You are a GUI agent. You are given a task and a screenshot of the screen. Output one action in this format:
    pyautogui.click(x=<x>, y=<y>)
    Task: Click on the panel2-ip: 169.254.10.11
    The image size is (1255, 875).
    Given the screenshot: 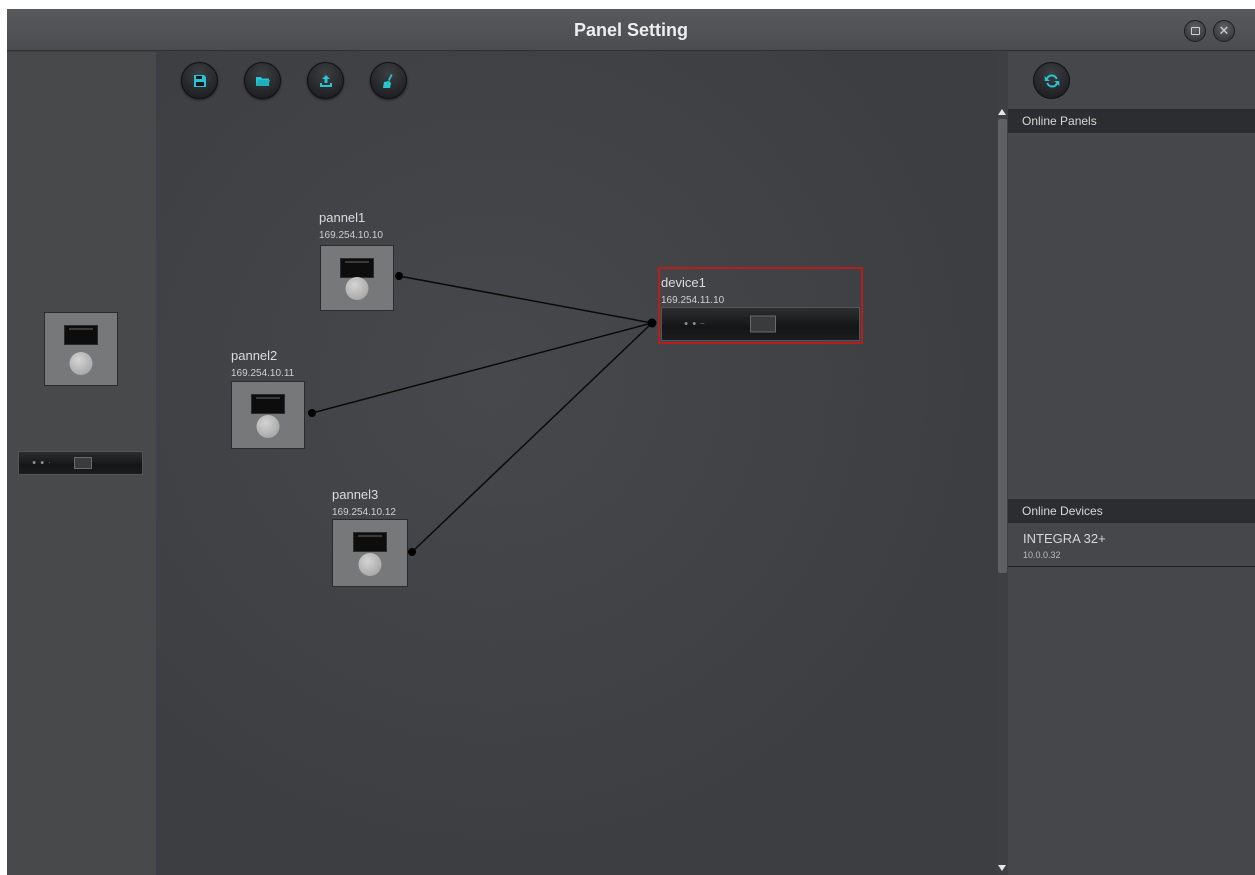 What is the action you would take?
    pyautogui.click(x=263, y=373)
    